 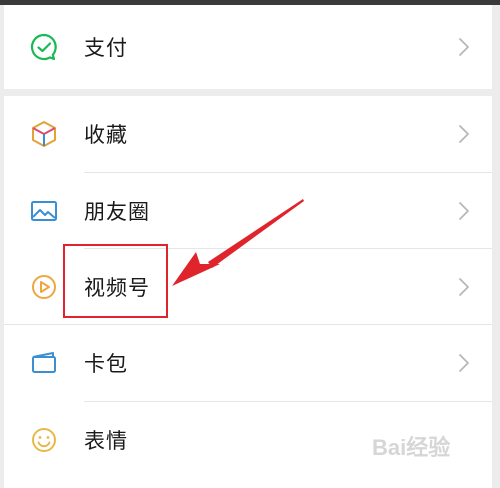 What do you see at coordinates (106, 441) in the screenshot?
I see `menu-item-label: 表情` at bounding box center [106, 441].